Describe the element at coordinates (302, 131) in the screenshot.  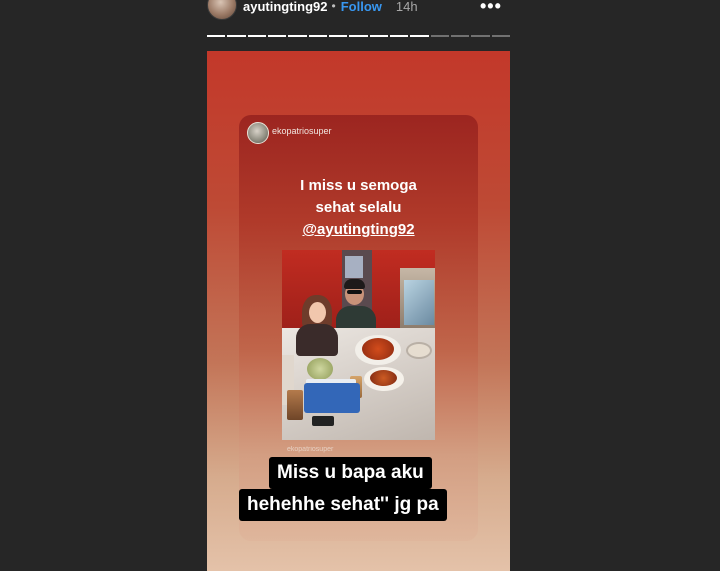
I see `reshared-username: ekopatriosuper` at that location.